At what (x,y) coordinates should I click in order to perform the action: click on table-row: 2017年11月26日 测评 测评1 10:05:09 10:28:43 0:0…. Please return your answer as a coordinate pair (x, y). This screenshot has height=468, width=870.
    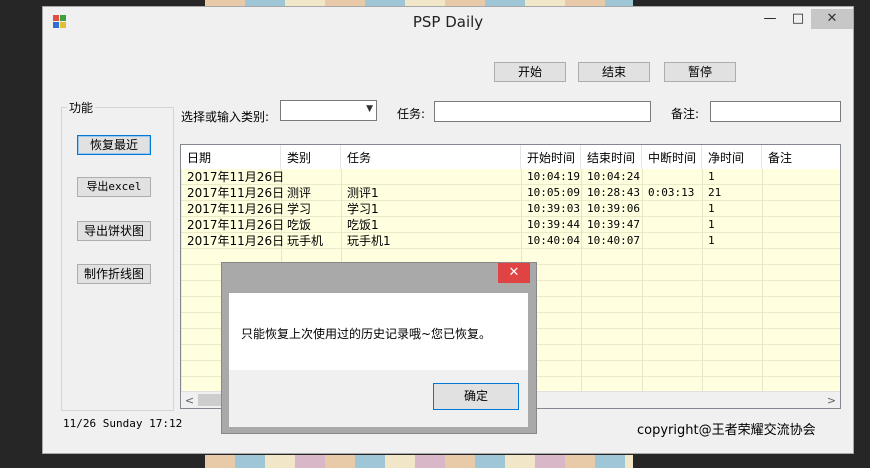
    Looking at the image, I should click on (510, 193).